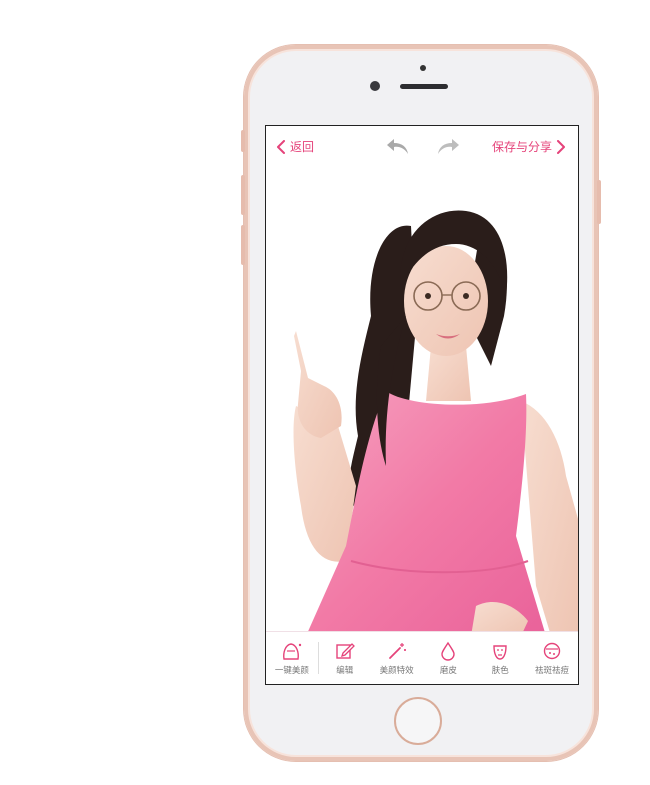 The width and height of the screenshot is (650, 785). I want to click on edit-icon, so click(345, 650).